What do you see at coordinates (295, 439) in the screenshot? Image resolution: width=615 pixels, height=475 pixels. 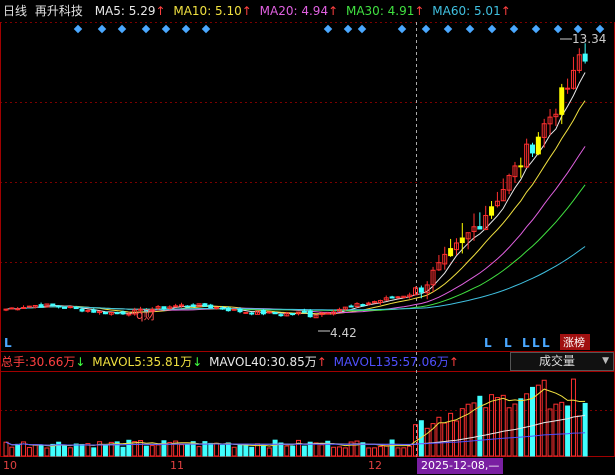 I see `mavol135-line` at bounding box center [295, 439].